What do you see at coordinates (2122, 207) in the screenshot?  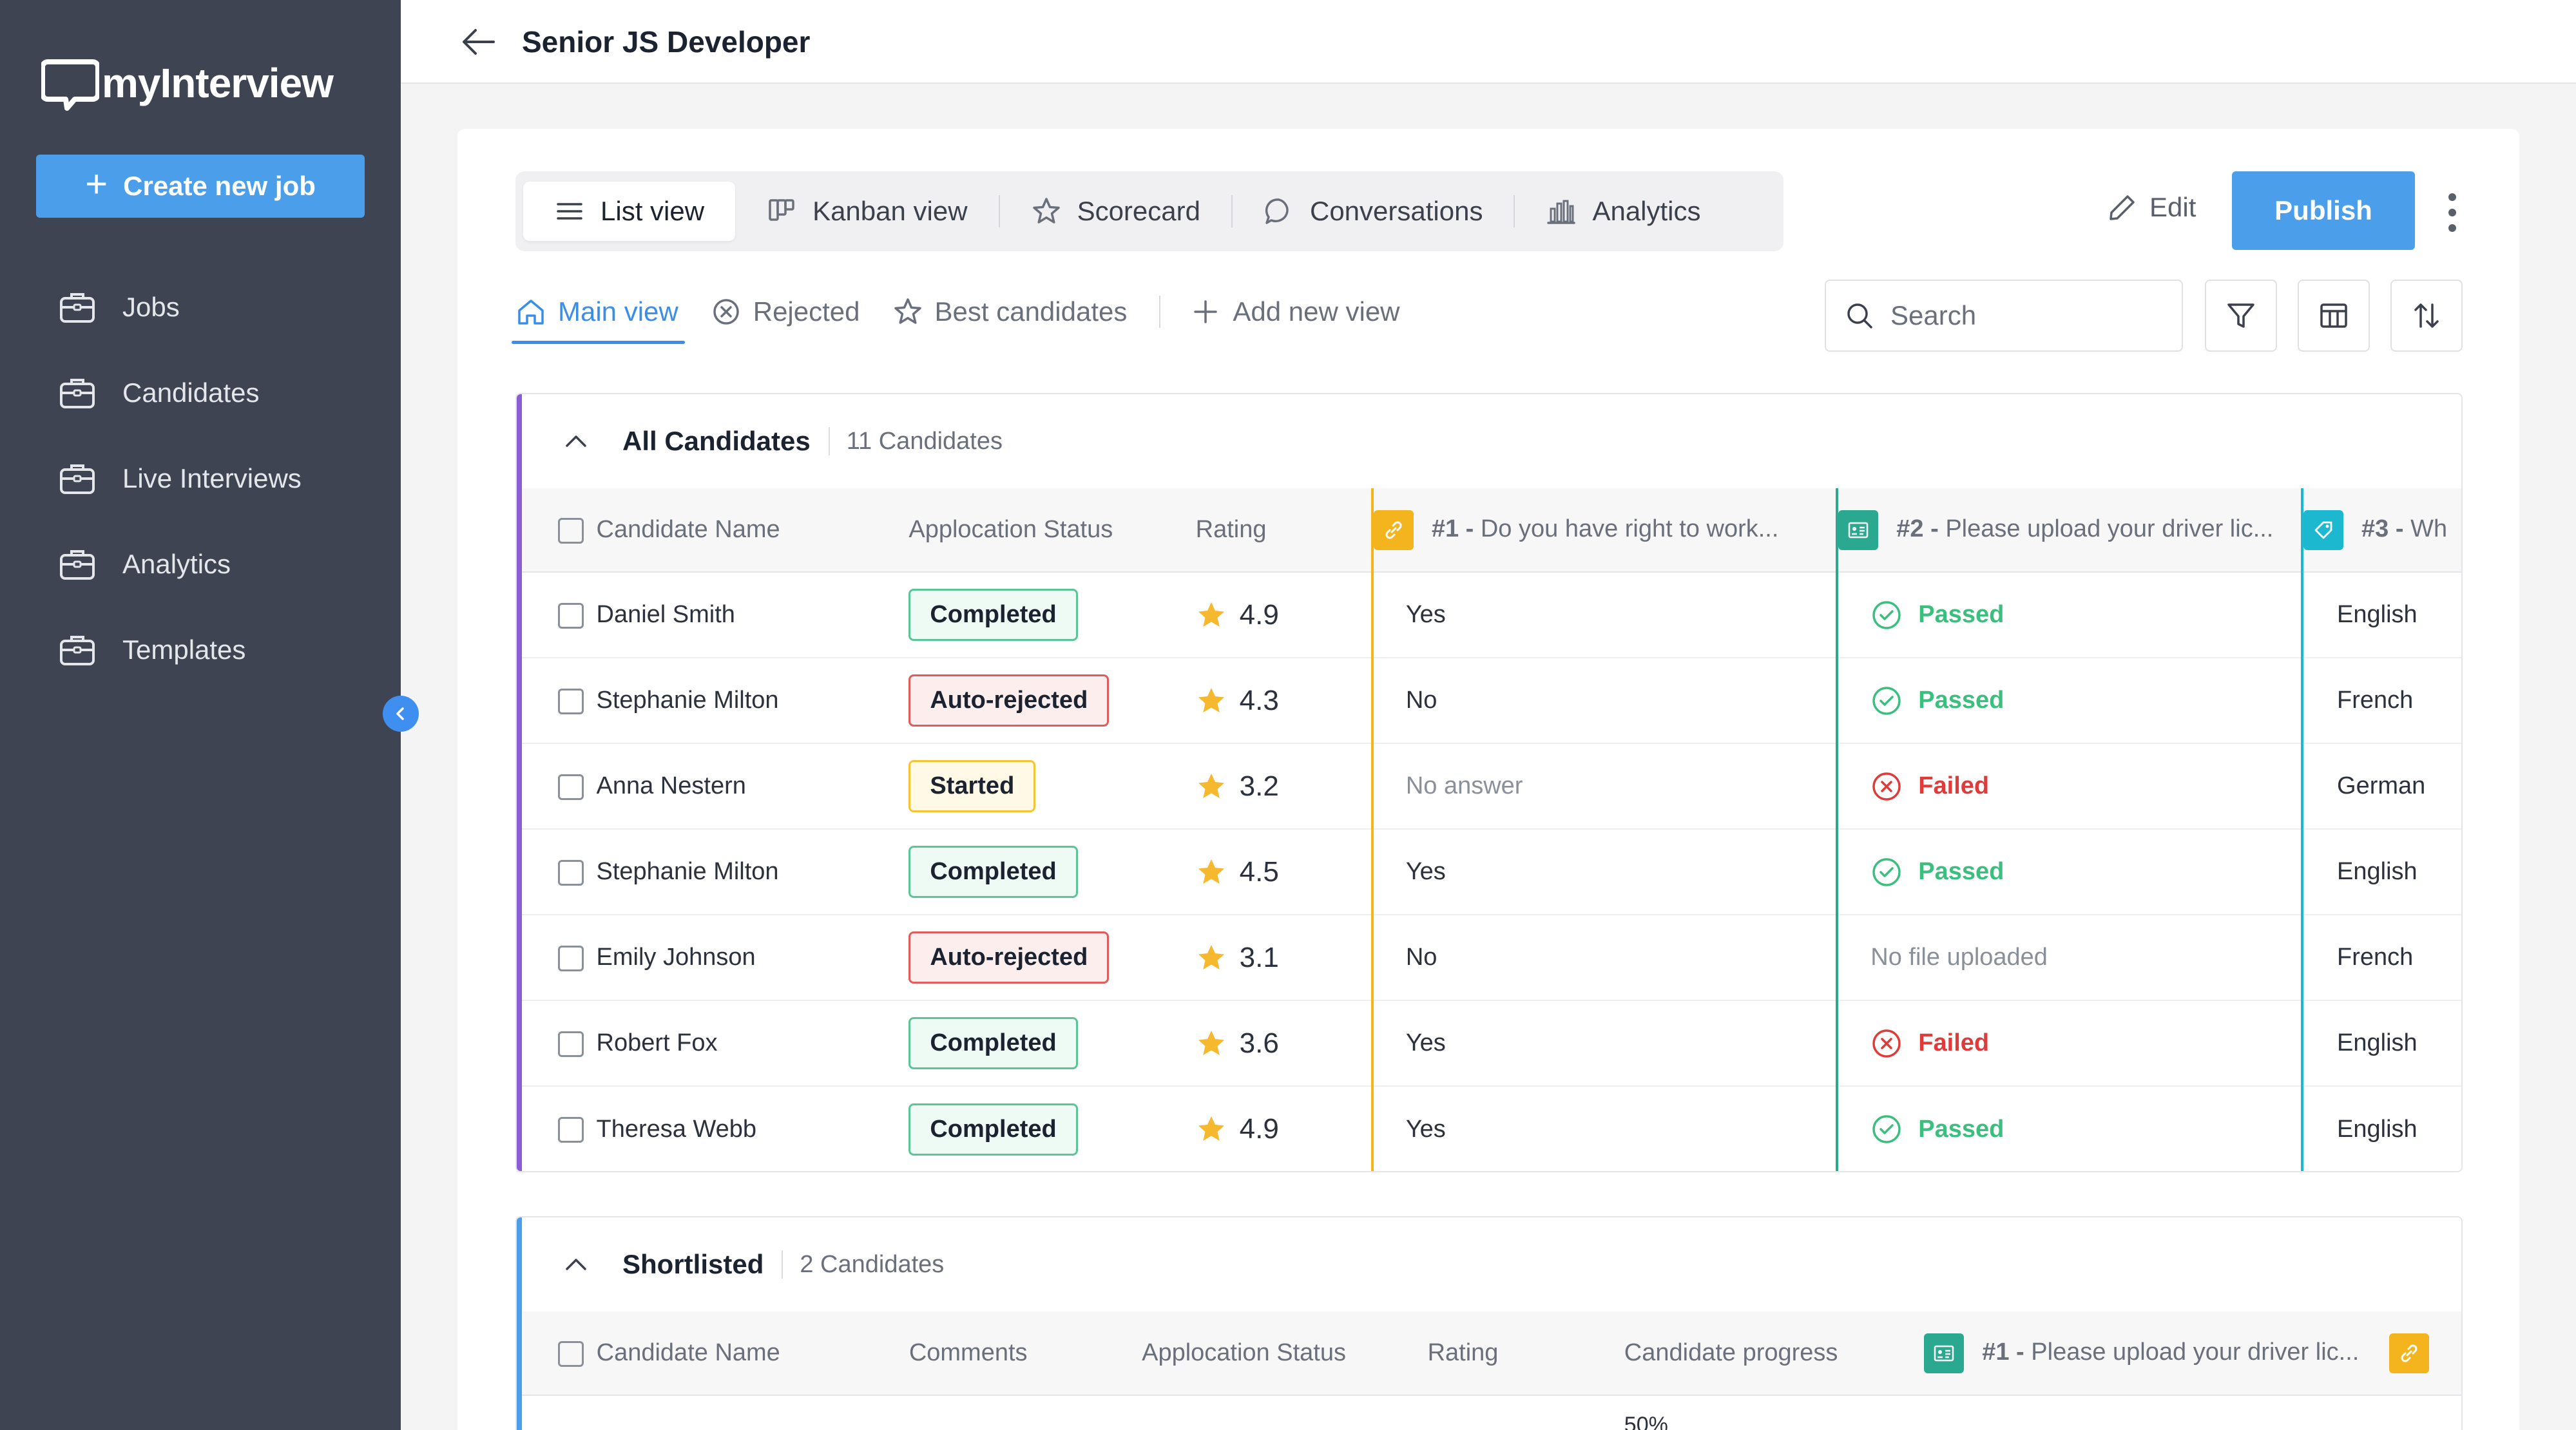 I see `pencil-icon` at bounding box center [2122, 207].